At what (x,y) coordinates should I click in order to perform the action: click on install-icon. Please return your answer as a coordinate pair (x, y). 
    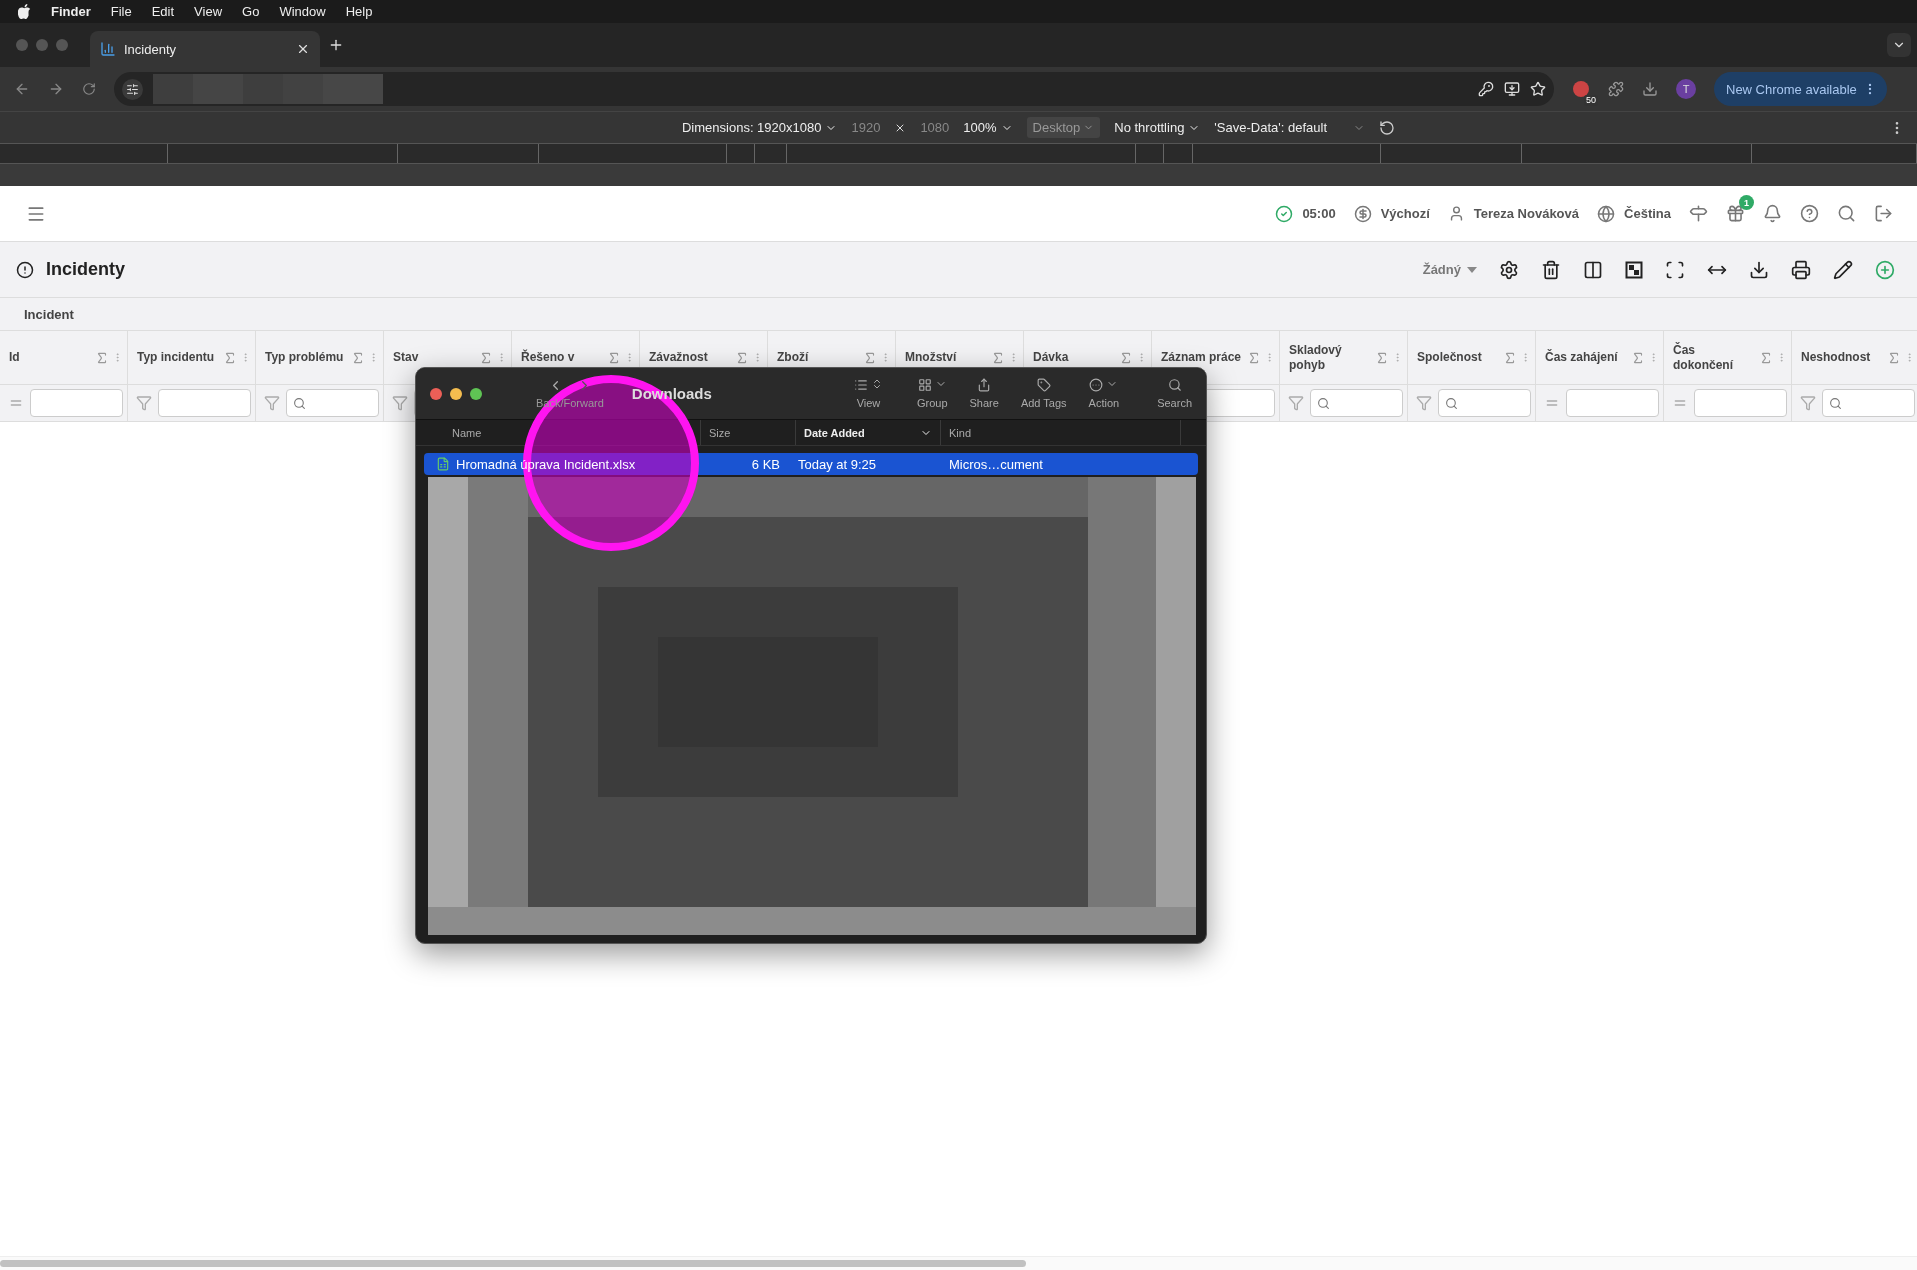
    Looking at the image, I should click on (1512, 89).